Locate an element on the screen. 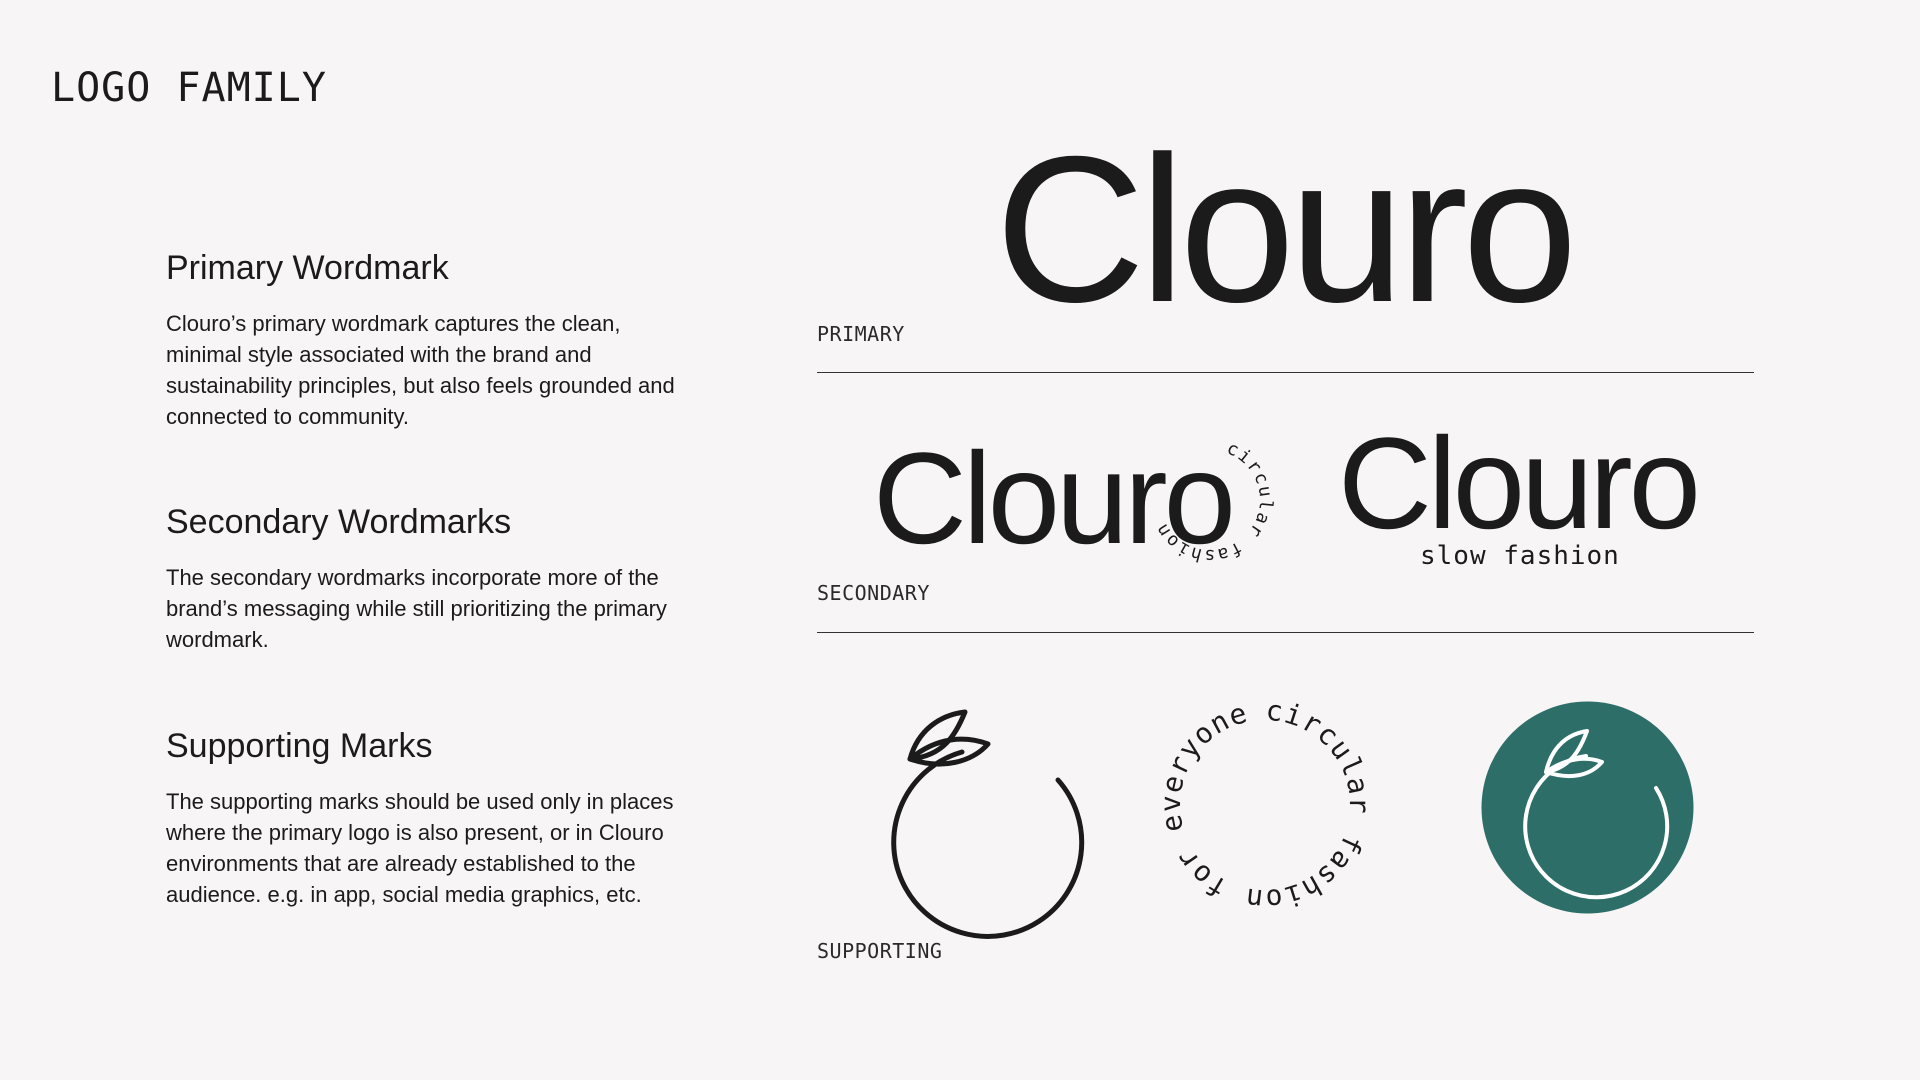 The image size is (1920, 1080). circular-fashion-badge: circular fashion is located at coordinates (1213, 502).